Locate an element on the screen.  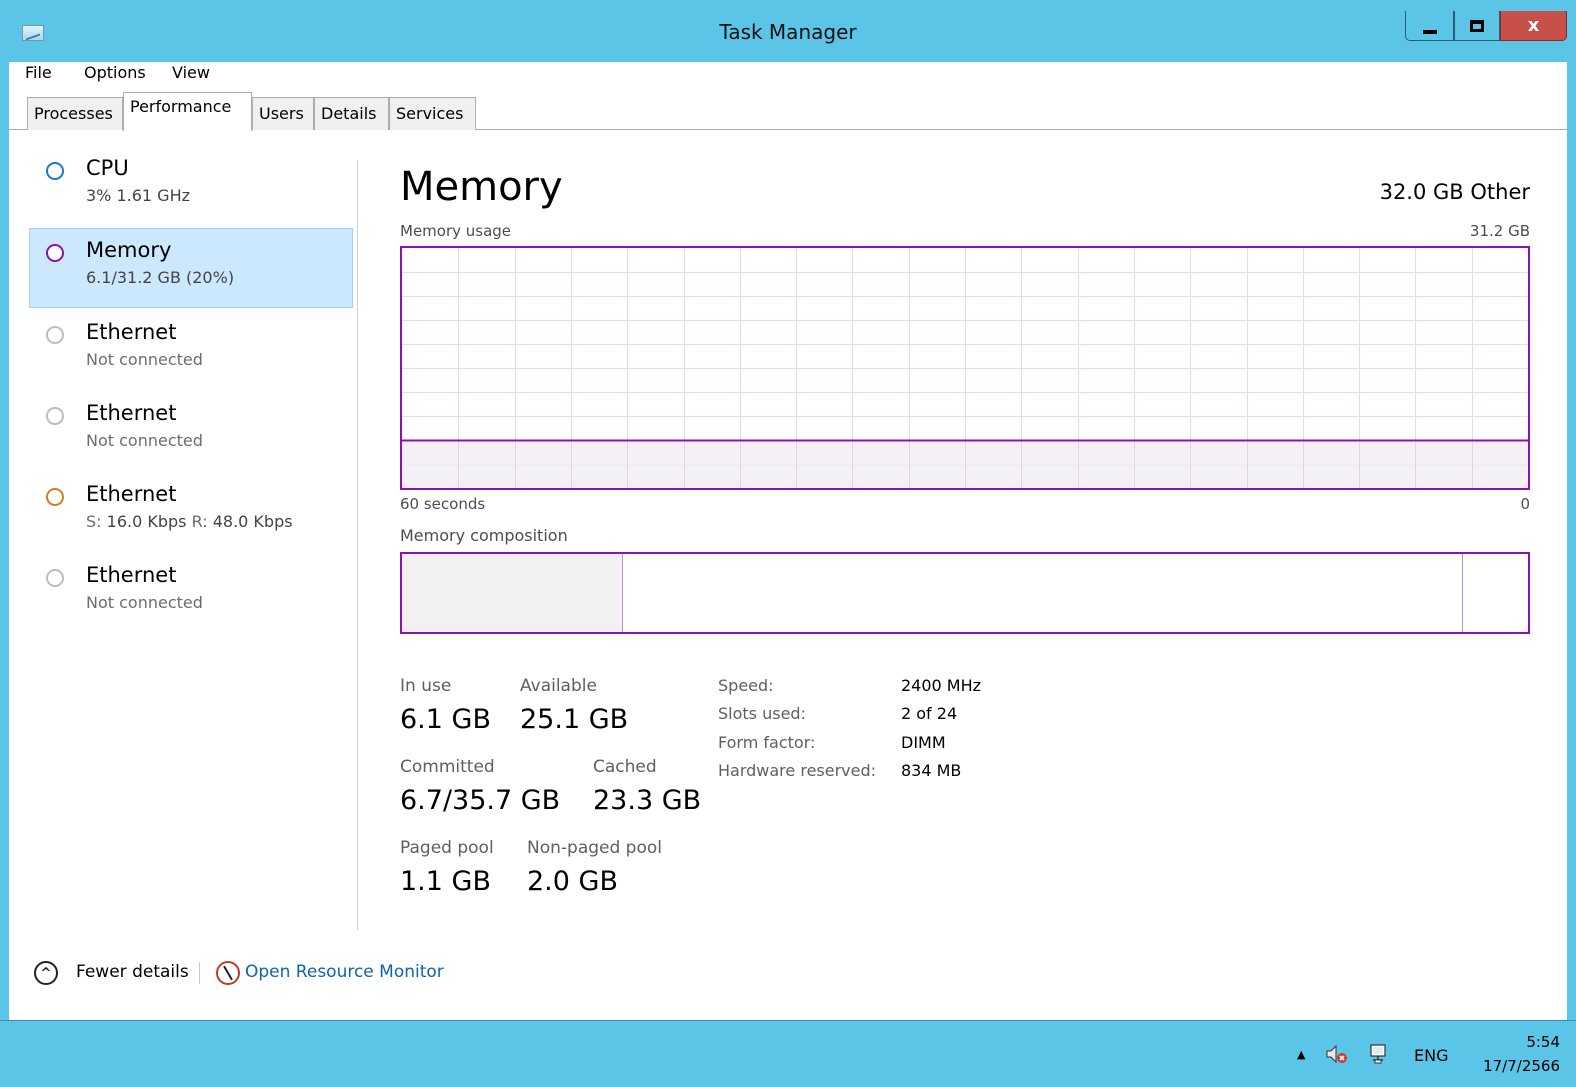
hardware-reserved-value: 834 MB is located at coordinates (931, 770).